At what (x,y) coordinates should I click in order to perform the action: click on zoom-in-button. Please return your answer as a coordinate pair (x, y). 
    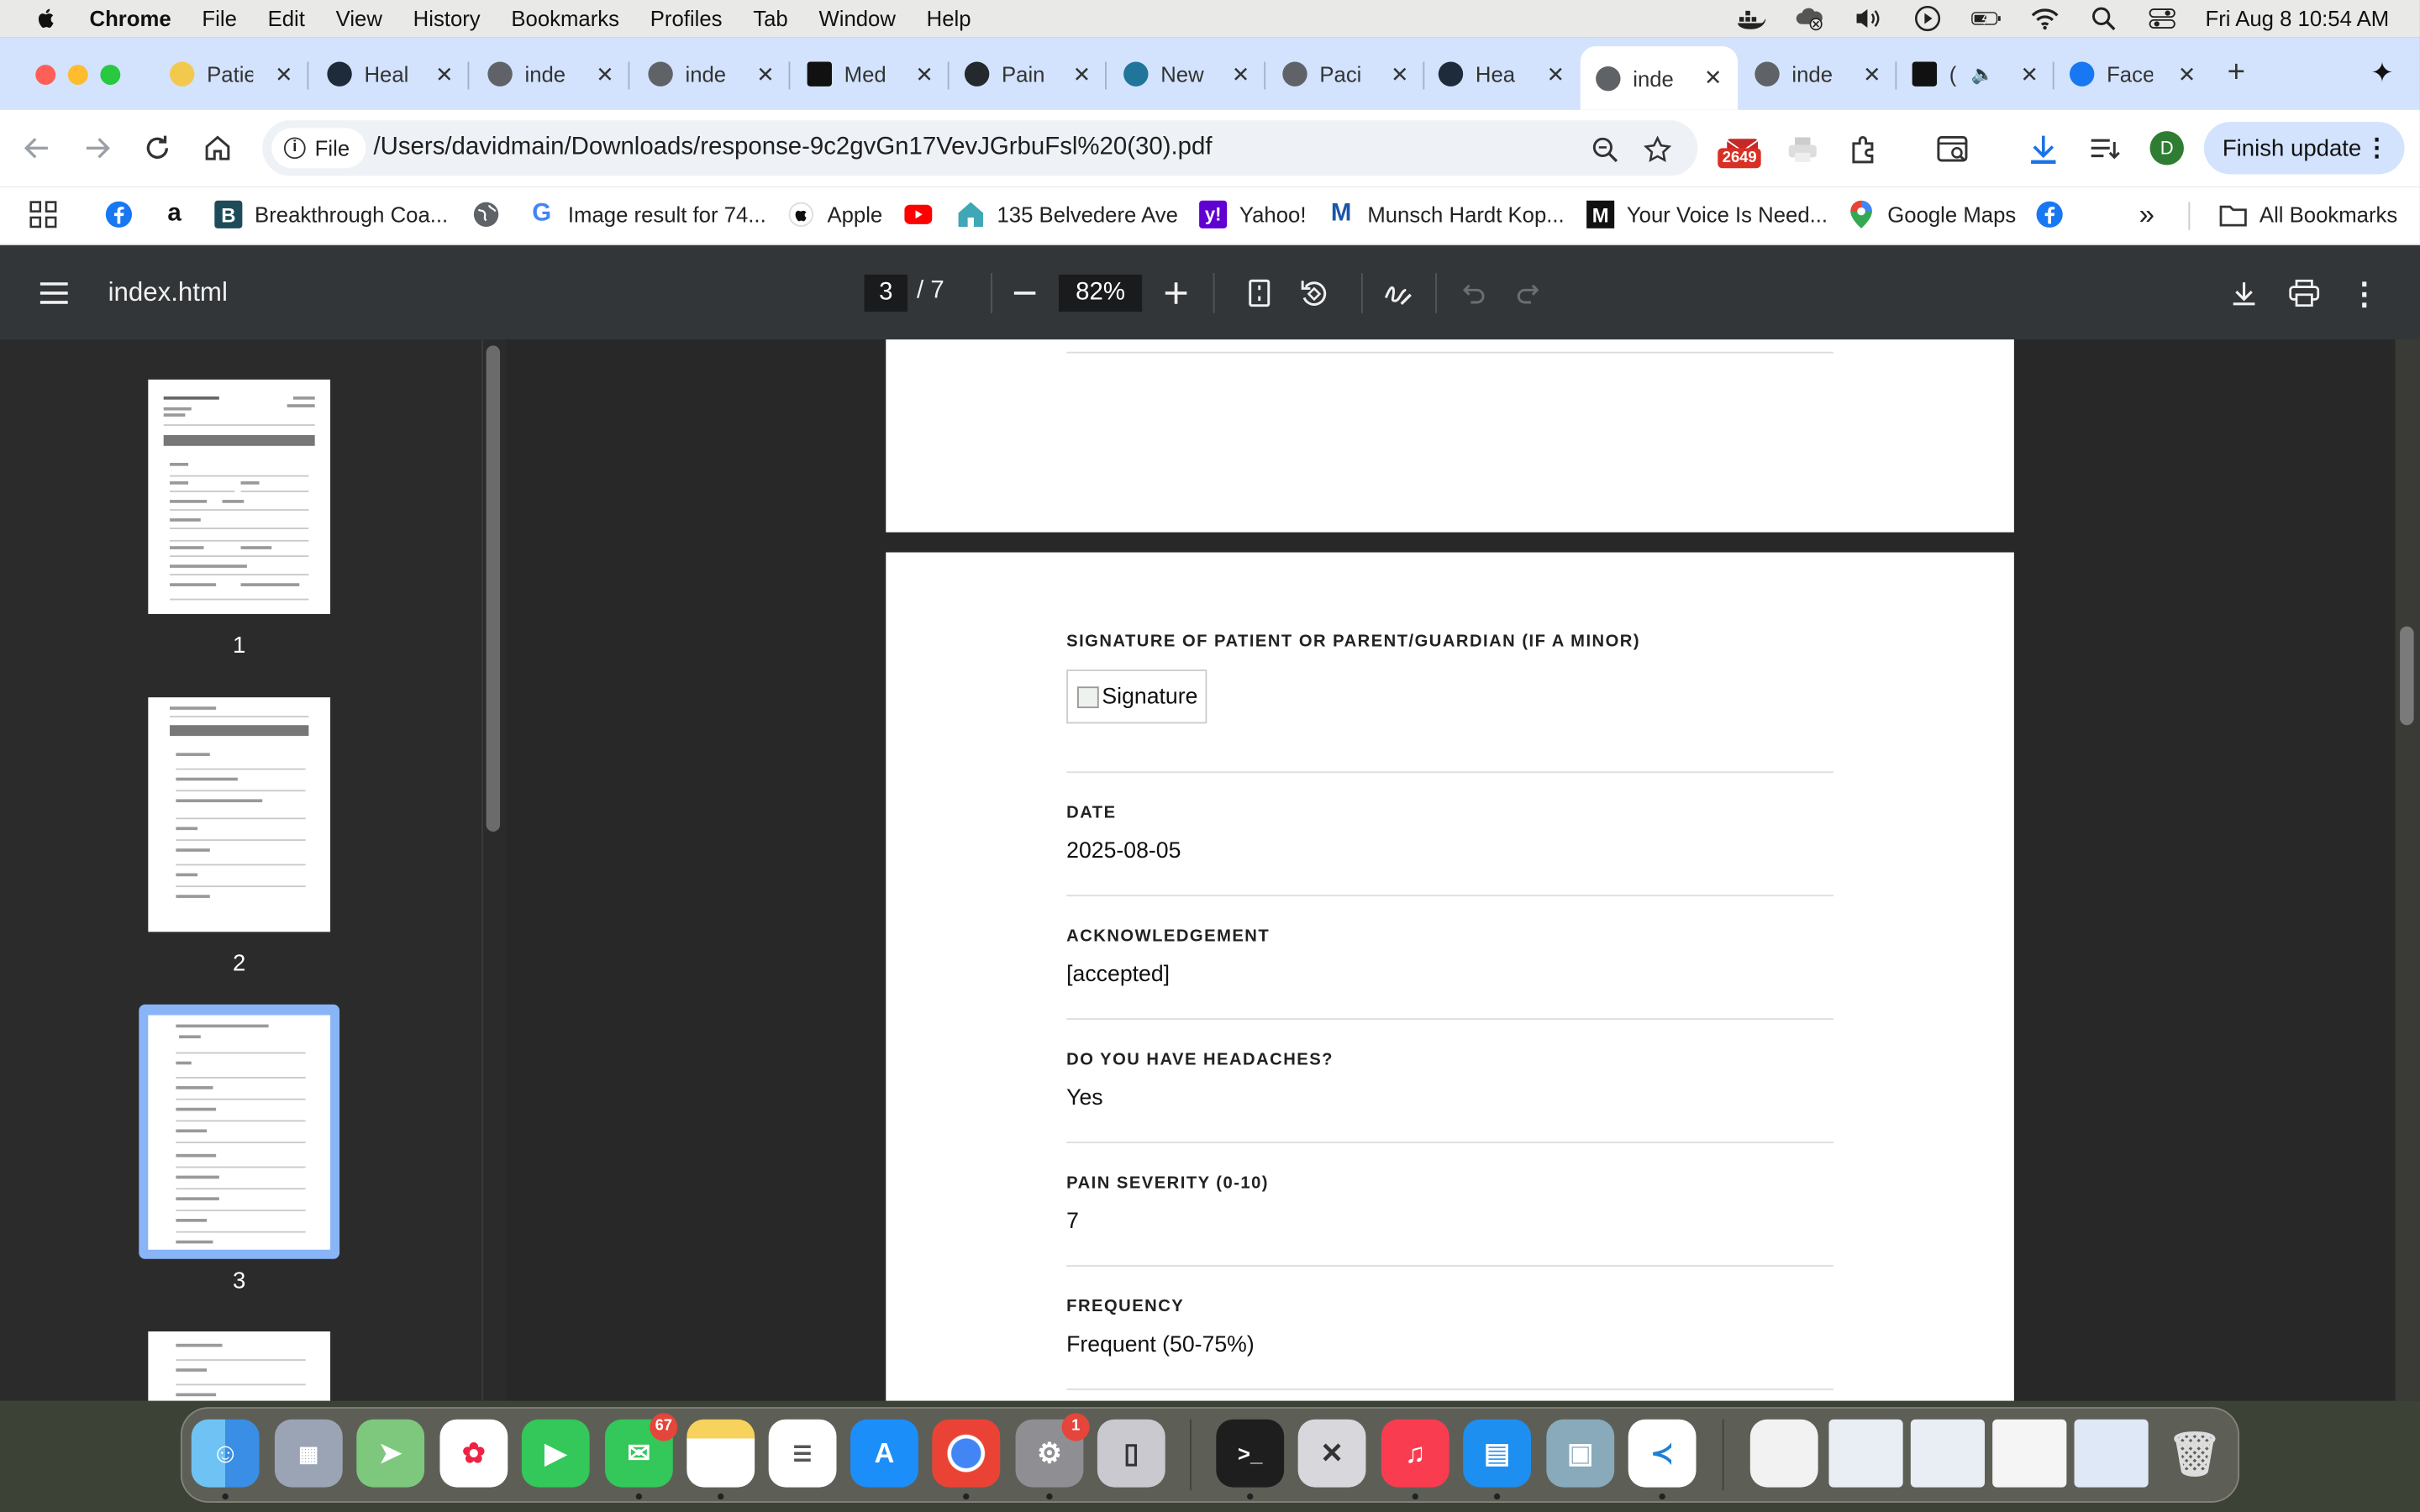
    Looking at the image, I should click on (1175, 293).